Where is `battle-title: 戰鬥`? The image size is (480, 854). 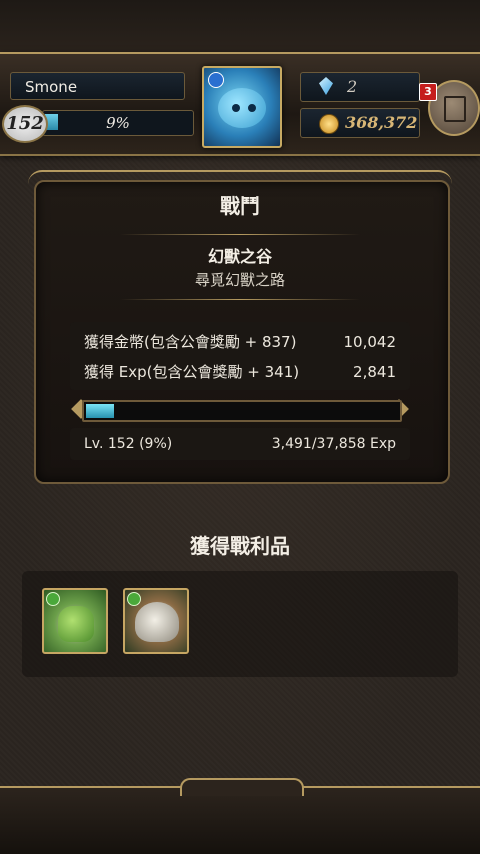
battle-title: 戰鬥 is located at coordinates (240, 206).